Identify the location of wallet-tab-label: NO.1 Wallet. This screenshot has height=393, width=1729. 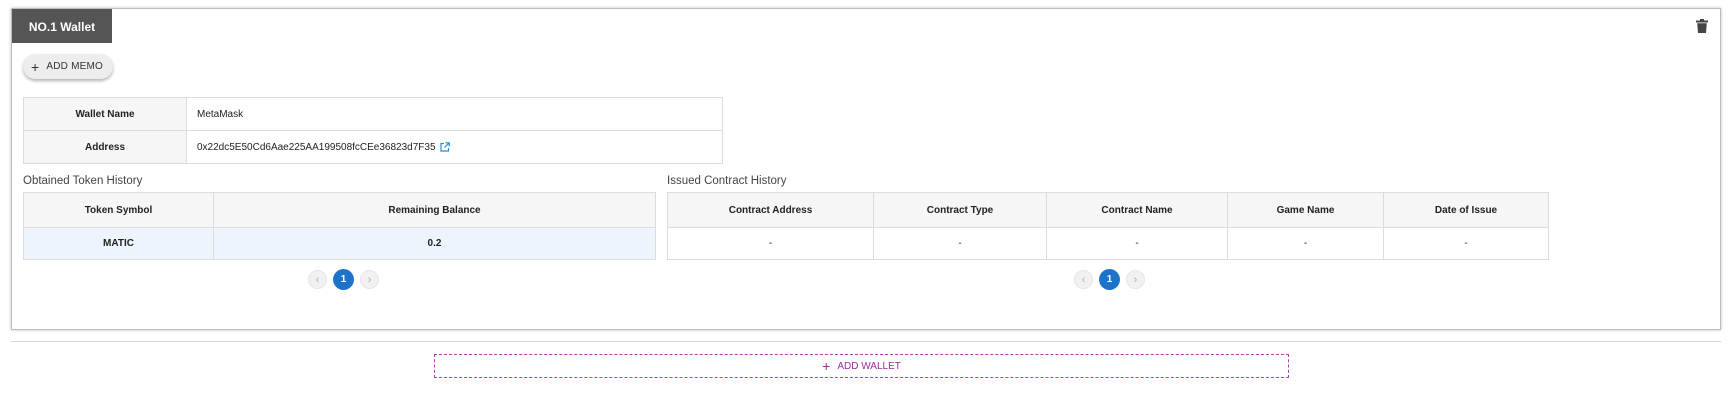
(62, 27).